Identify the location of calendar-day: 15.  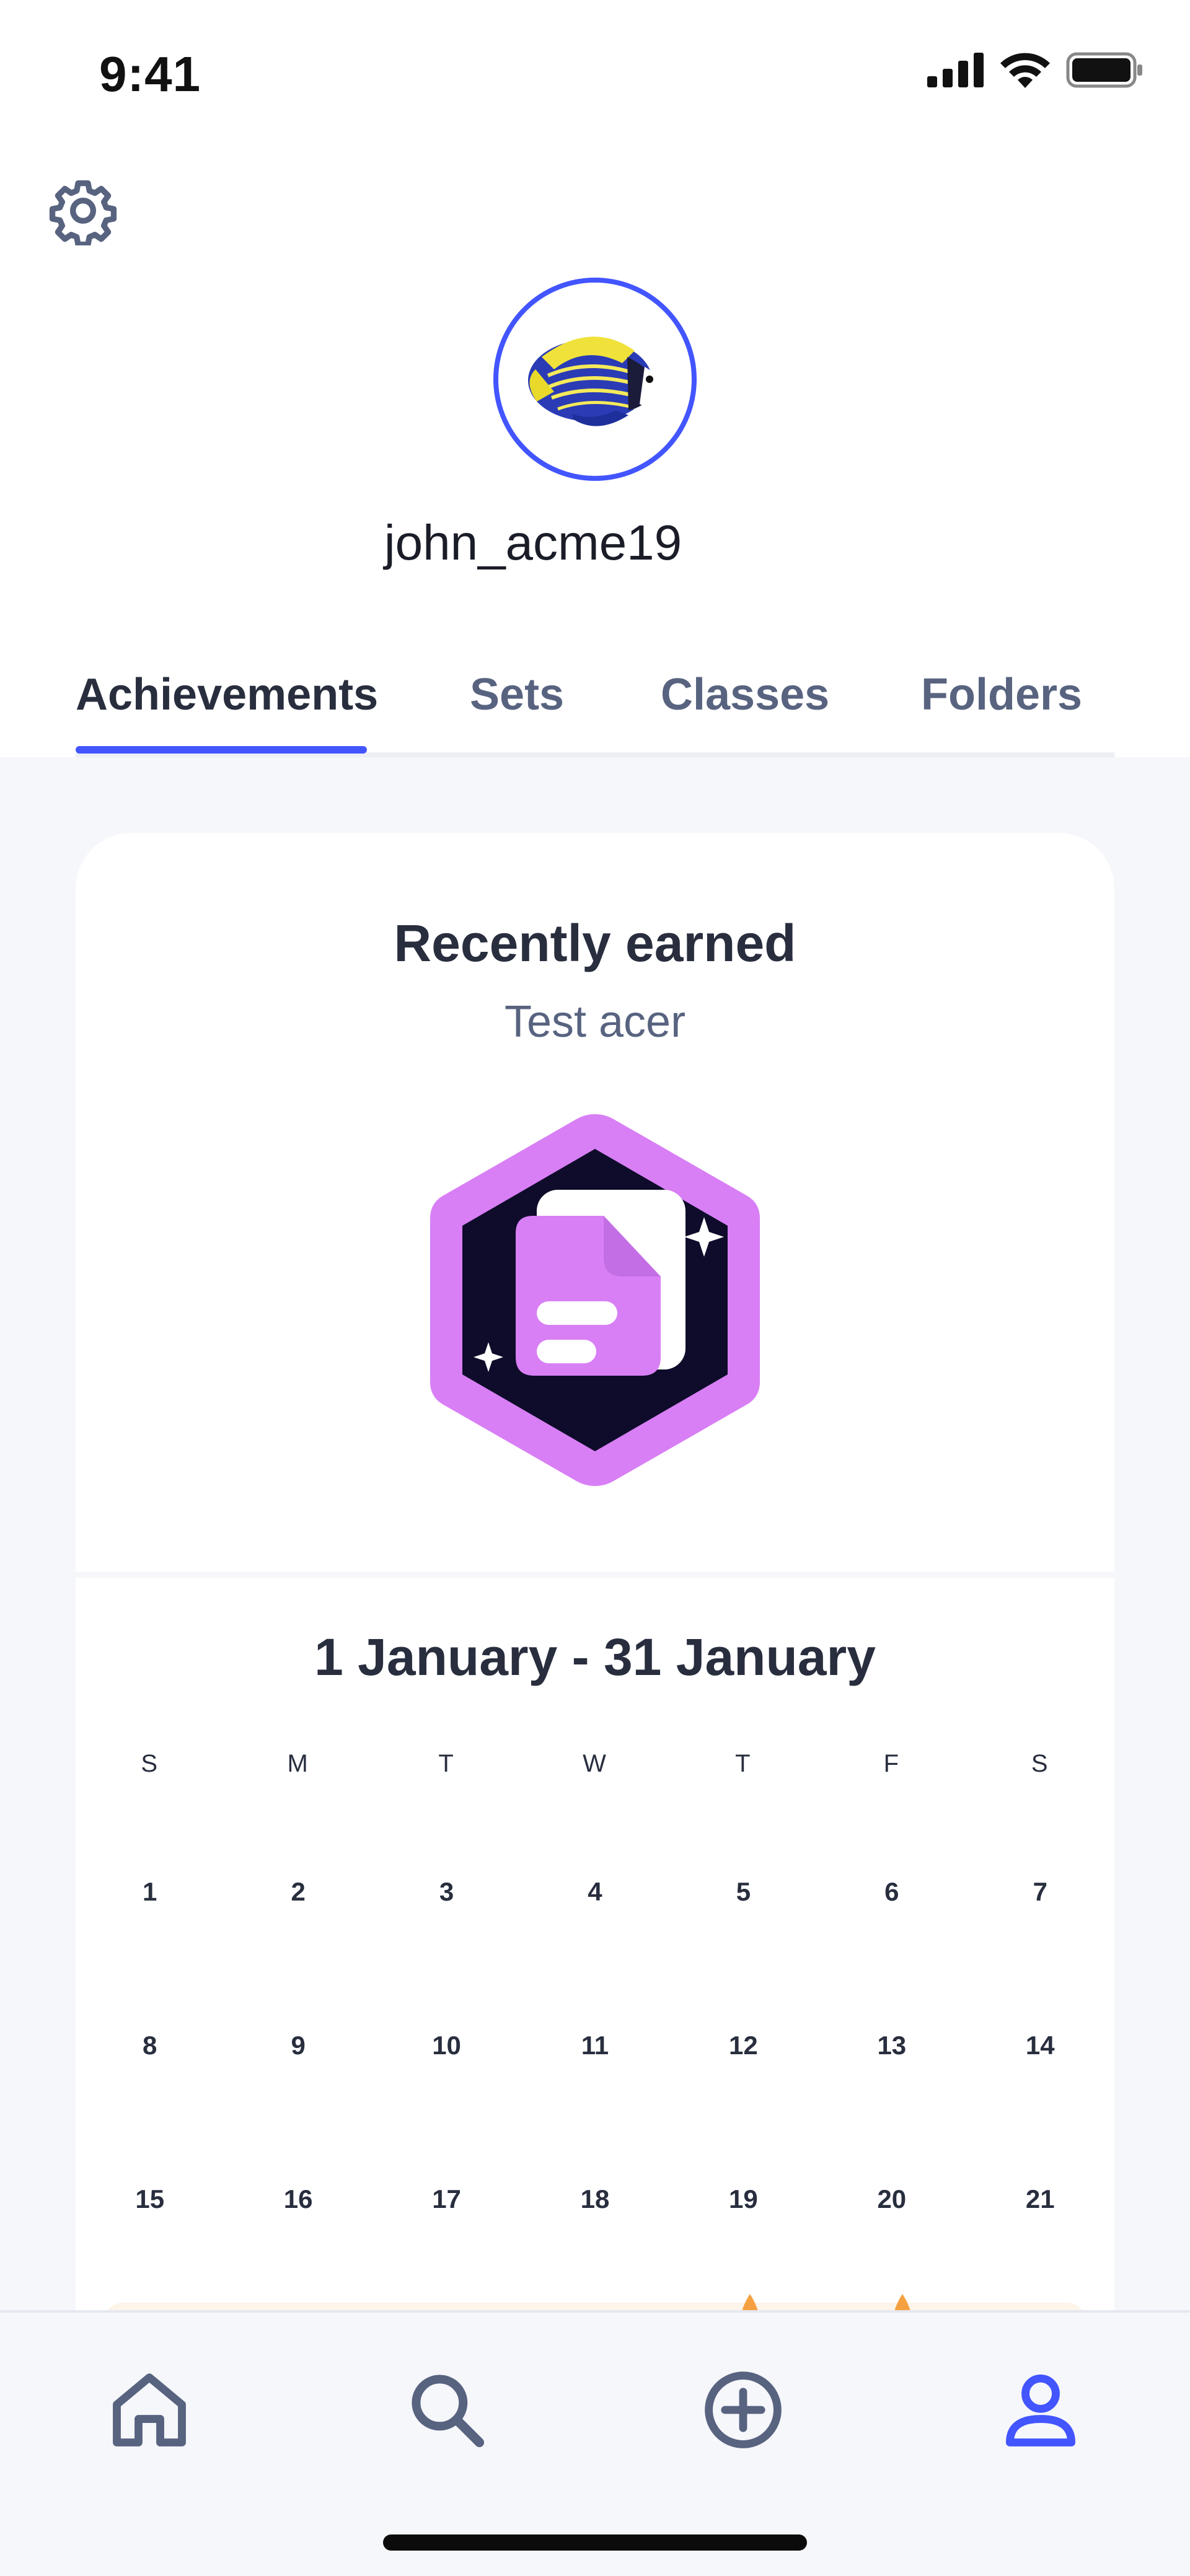
(150, 2198).